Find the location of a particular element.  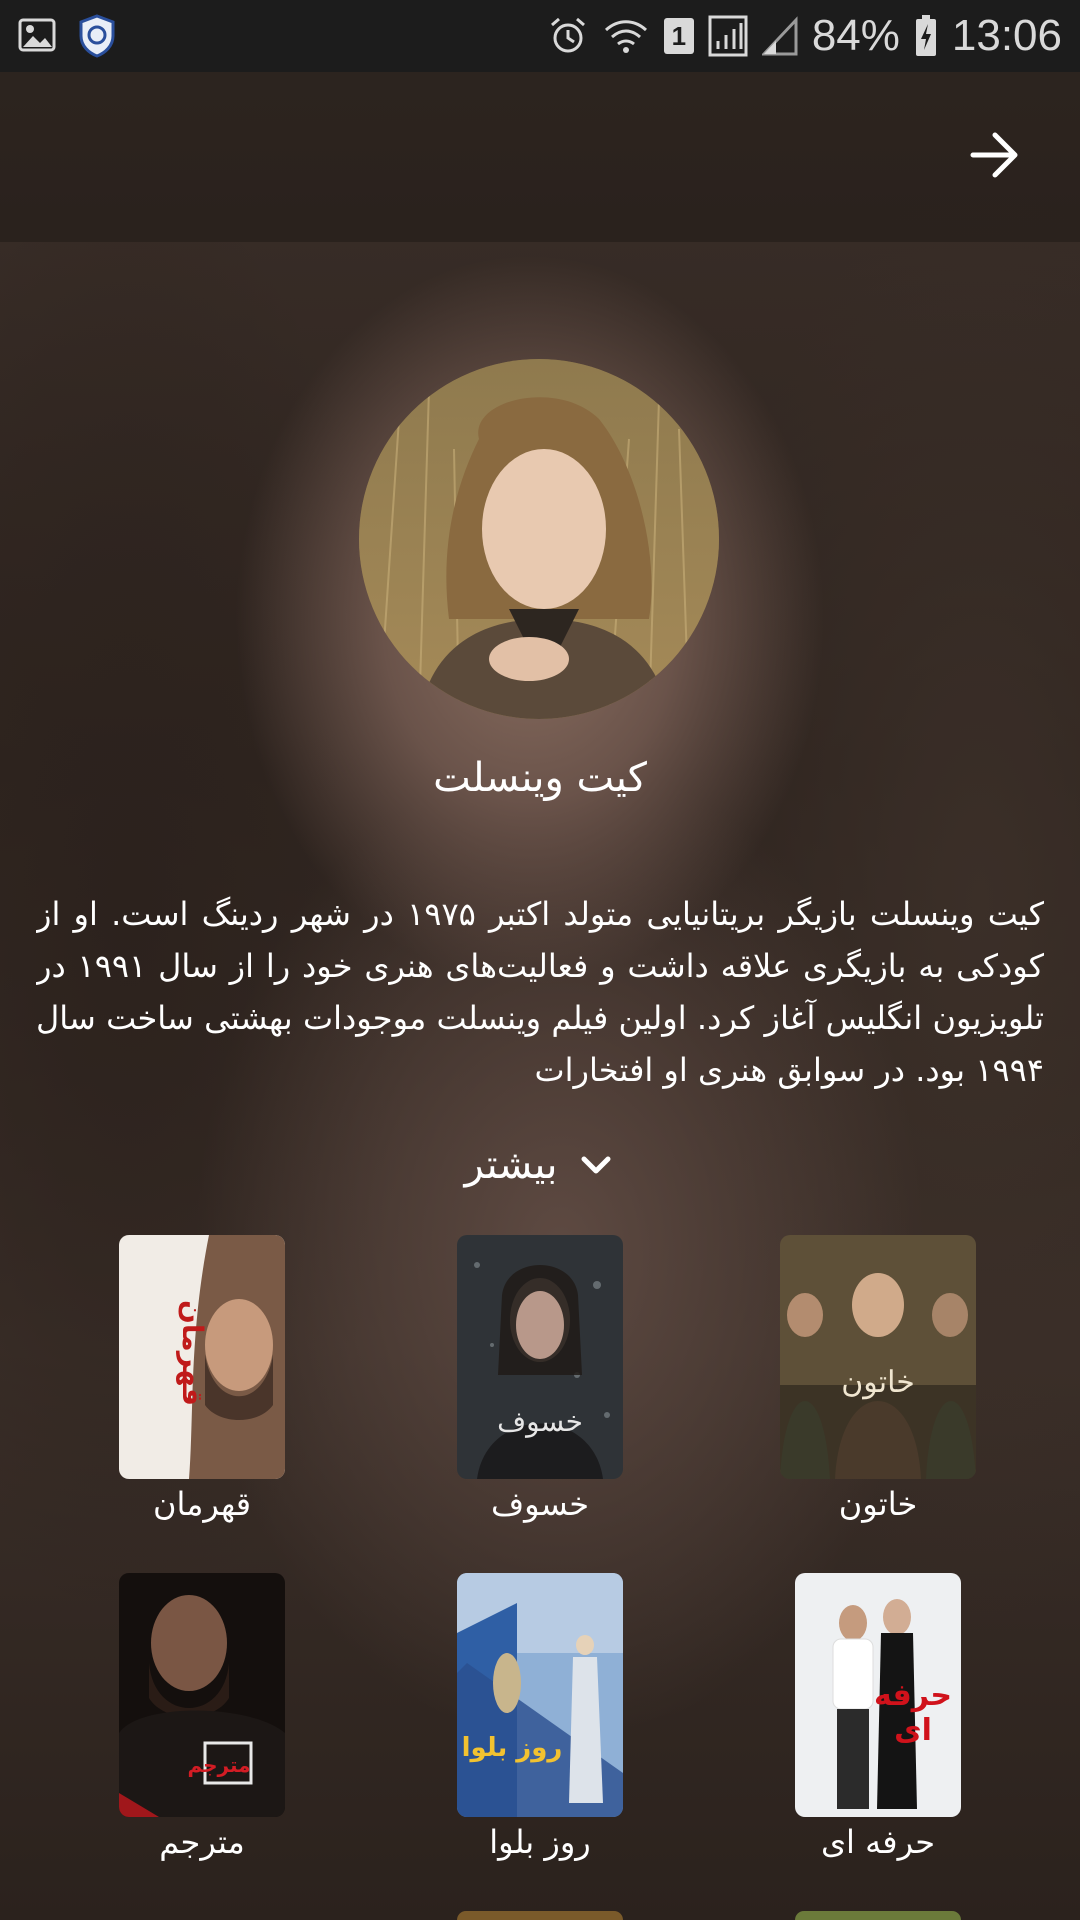

status-bar: 1 84% 13:06 is located at coordinates (540, 36).